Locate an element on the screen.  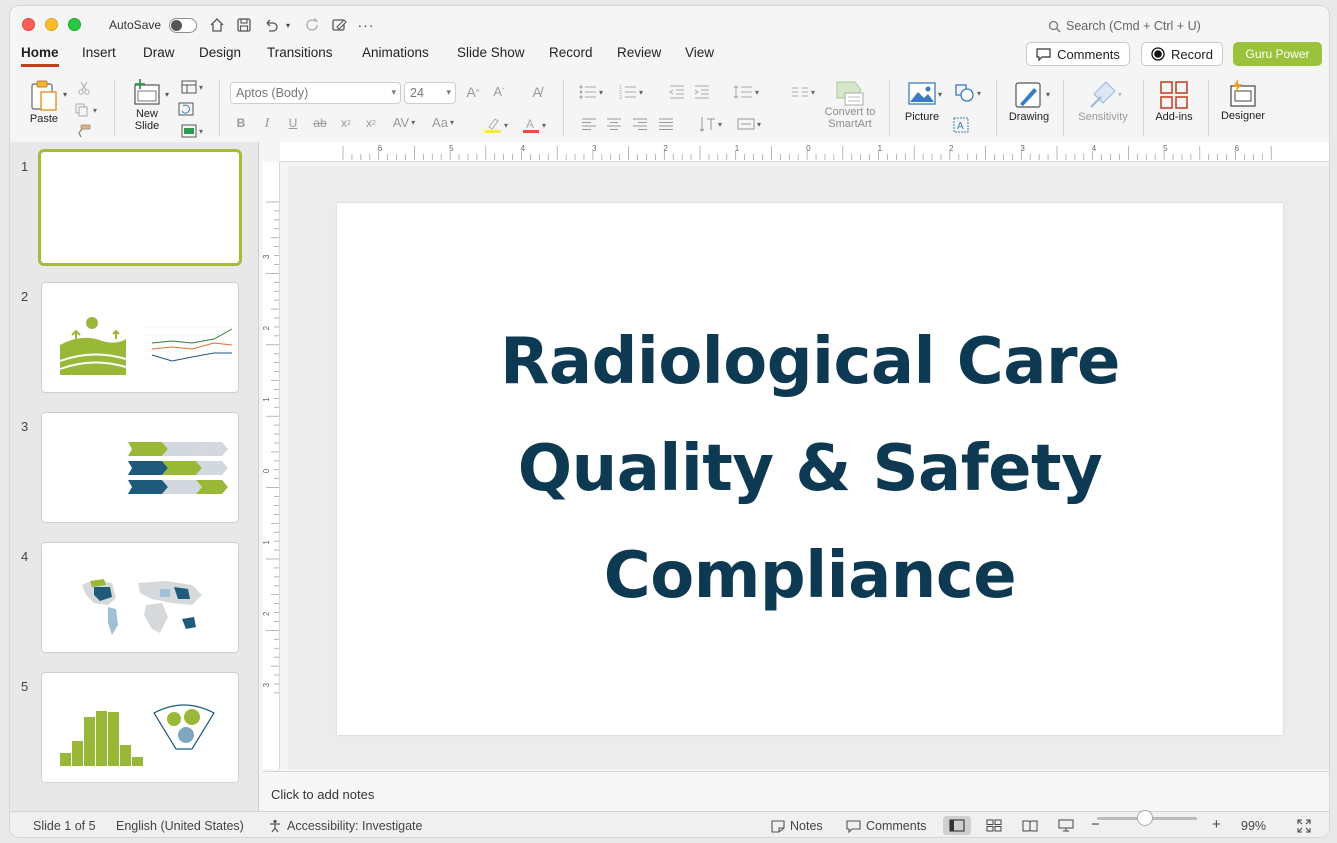
zoom-window-button is located at coordinates (74, 24).